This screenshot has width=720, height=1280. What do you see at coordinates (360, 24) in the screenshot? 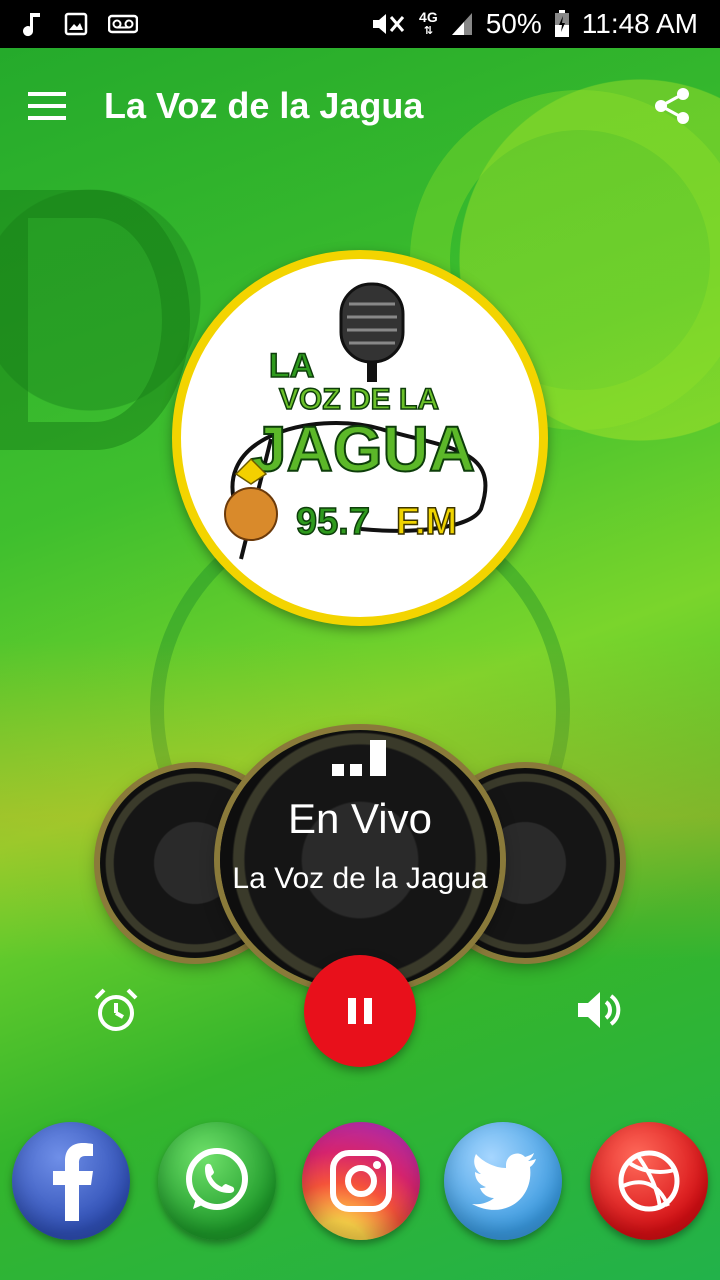
I see `status-bar: 4G ⇅ 50% 11:48 AM` at bounding box center [360, 24].